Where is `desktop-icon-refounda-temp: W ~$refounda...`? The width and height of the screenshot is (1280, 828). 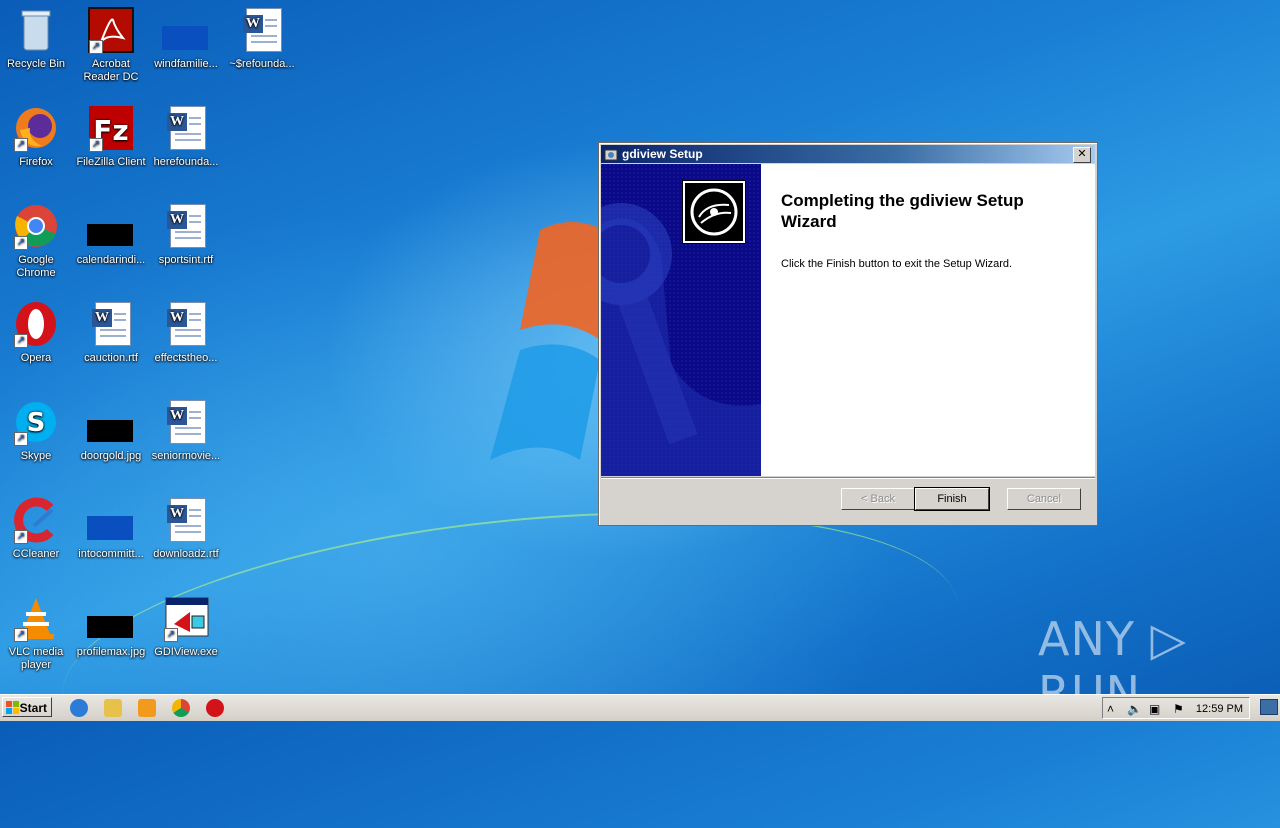 desktop-icon-refounda-temp: W ~$refounda... is located at coordinates (262, 38).